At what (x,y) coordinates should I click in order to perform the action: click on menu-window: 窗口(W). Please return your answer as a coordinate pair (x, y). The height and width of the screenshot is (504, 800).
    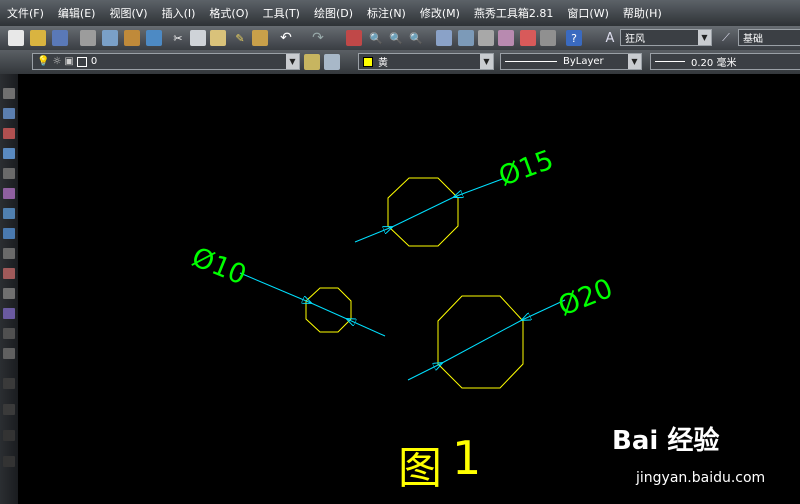
    Looking at the image, I should click on (587, 13).